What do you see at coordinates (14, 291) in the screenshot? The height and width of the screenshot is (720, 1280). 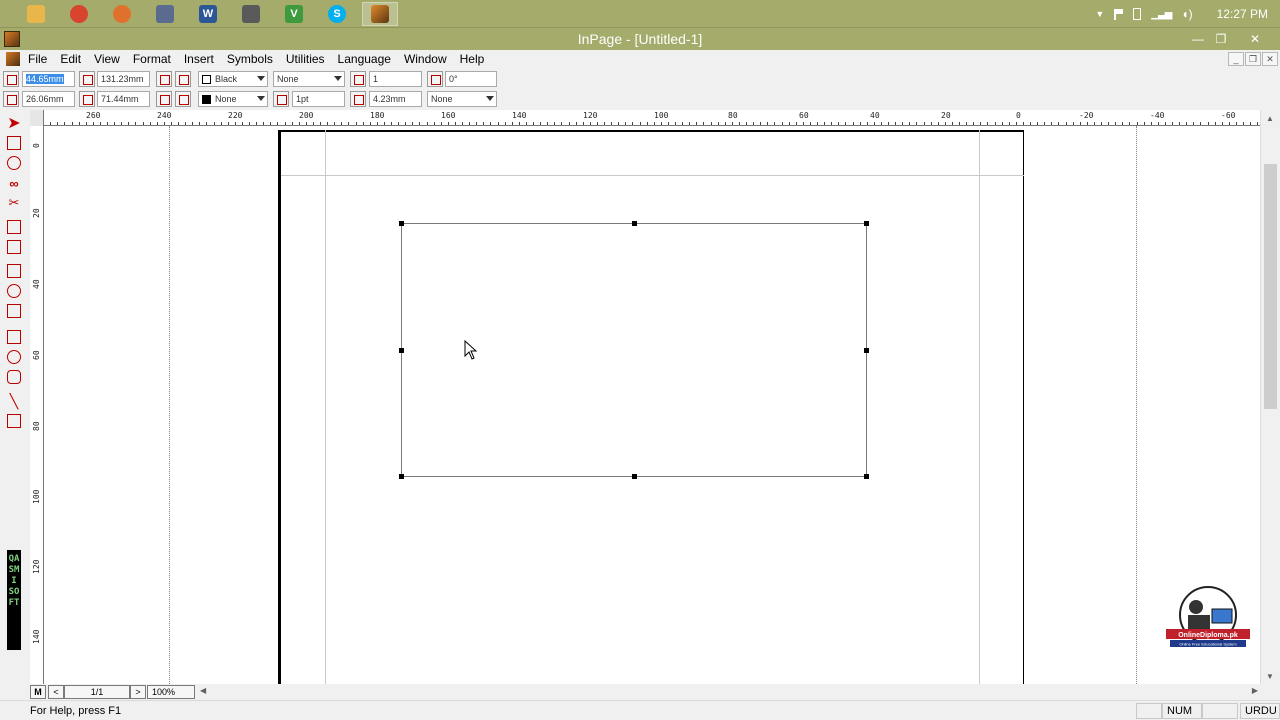 I see `oval-picture-tool` at bounding box center [14, 291].